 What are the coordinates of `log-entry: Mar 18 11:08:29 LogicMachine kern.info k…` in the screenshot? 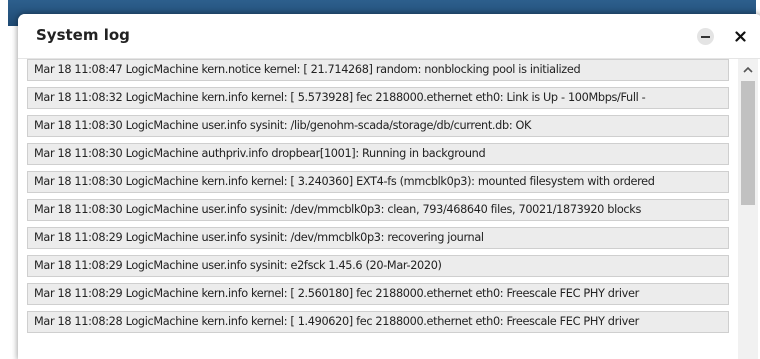 It's located at (378, 294).